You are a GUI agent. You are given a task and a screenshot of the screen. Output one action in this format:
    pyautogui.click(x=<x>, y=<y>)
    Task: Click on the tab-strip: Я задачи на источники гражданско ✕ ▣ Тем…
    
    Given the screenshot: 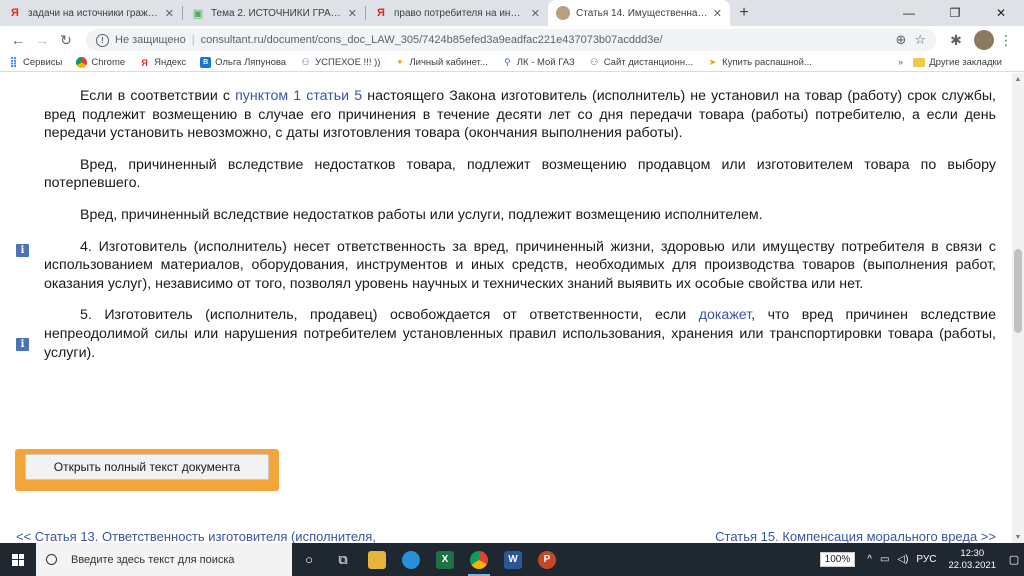 What is the action you would take?
    pyautogui.click(x=512, y=13)
    